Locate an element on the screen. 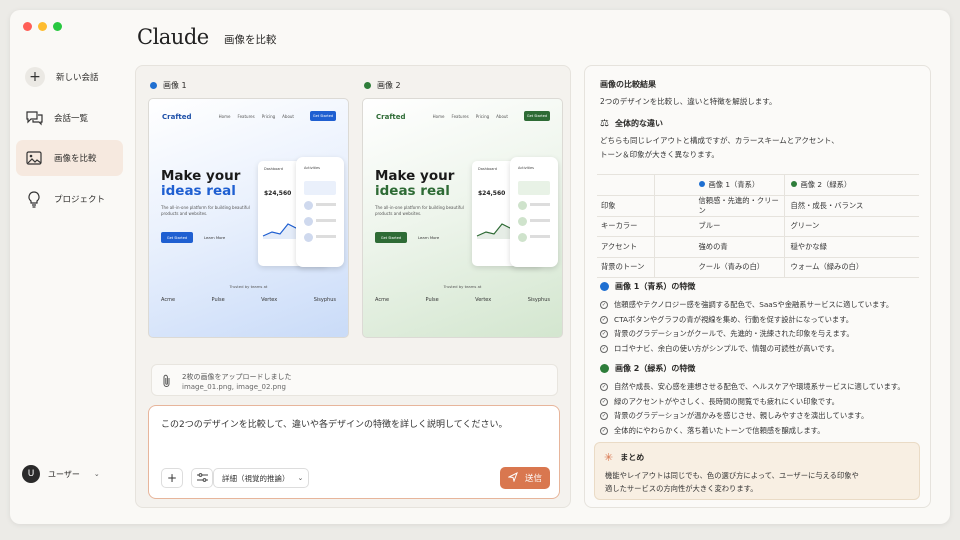 This screenshot has height=540, width=960. mode-select: 詳細（視覚的推論） ⌄ is located at coordinates (261, 478).